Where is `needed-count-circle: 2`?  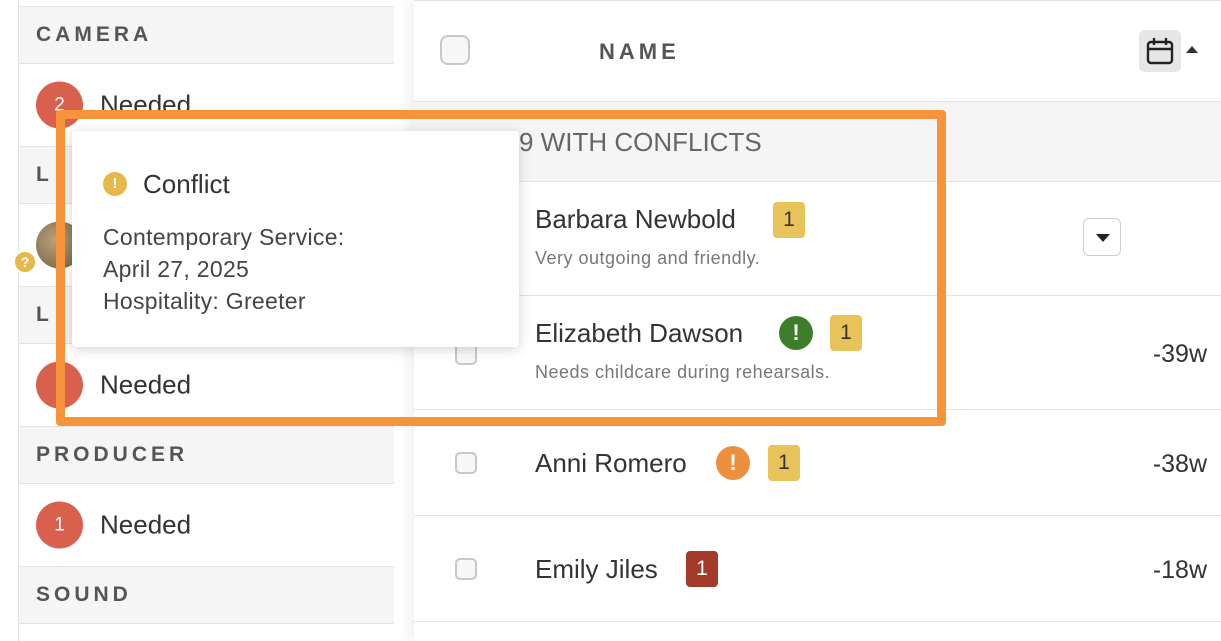 needed-count-circle: 2 is located at coordinates (59, 105).